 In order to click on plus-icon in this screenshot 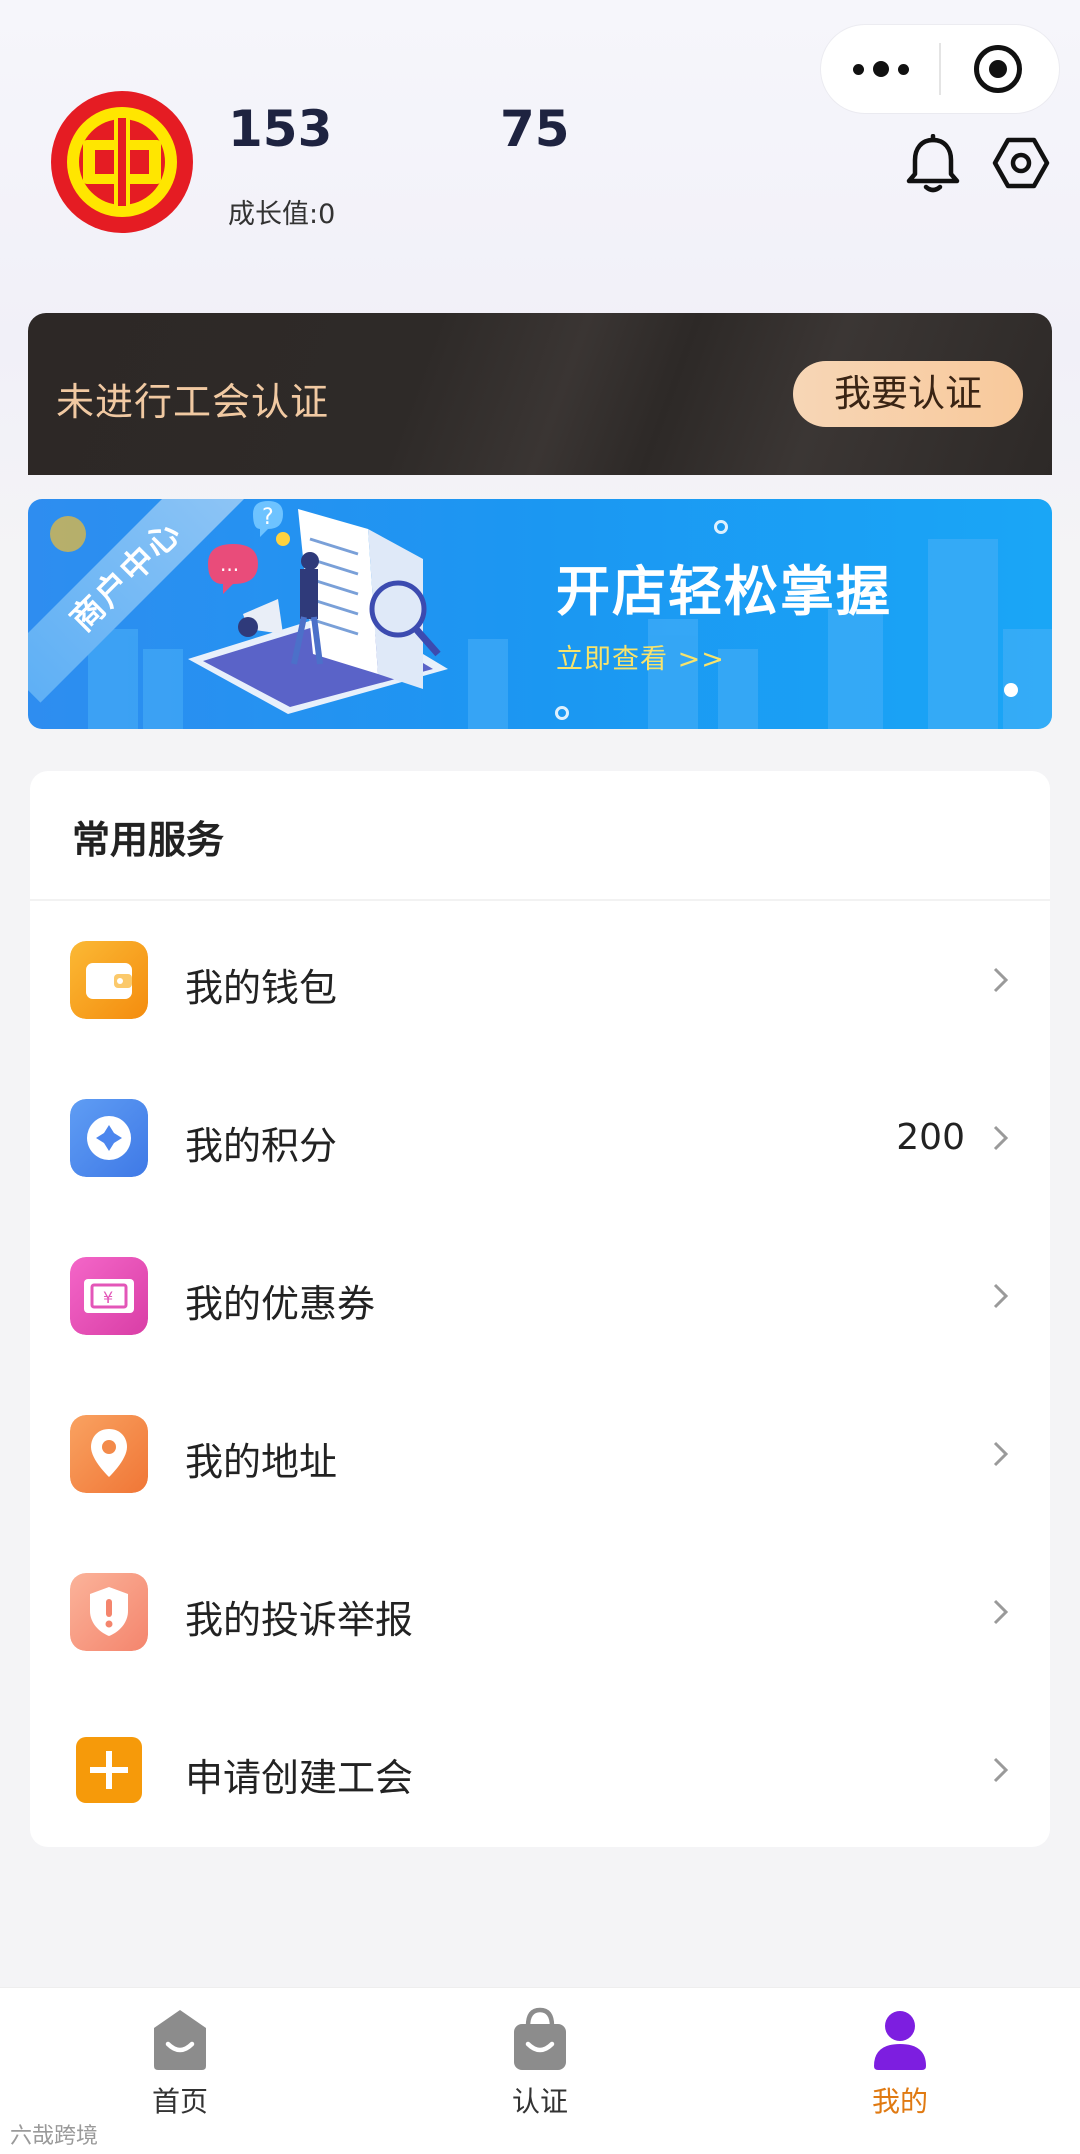, I will do `click(109, 1770)`.